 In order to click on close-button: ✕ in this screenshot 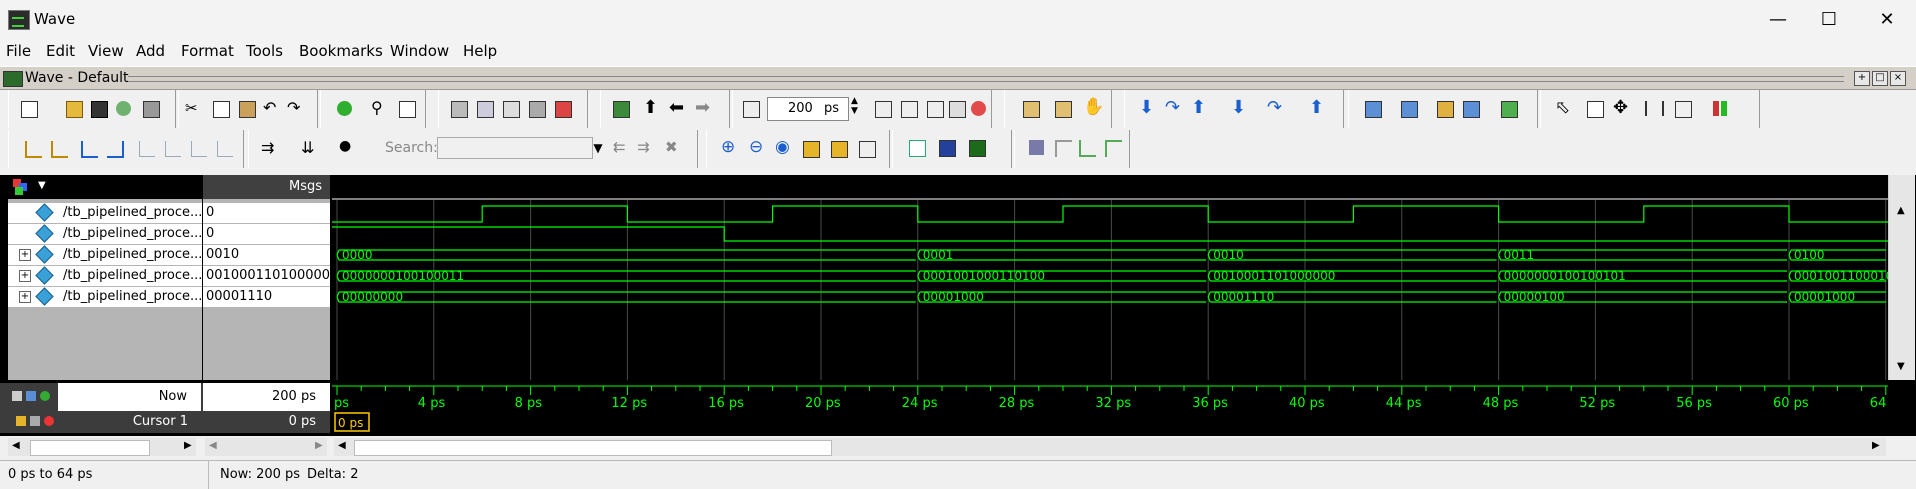, I will do `click(1887, 20)`.